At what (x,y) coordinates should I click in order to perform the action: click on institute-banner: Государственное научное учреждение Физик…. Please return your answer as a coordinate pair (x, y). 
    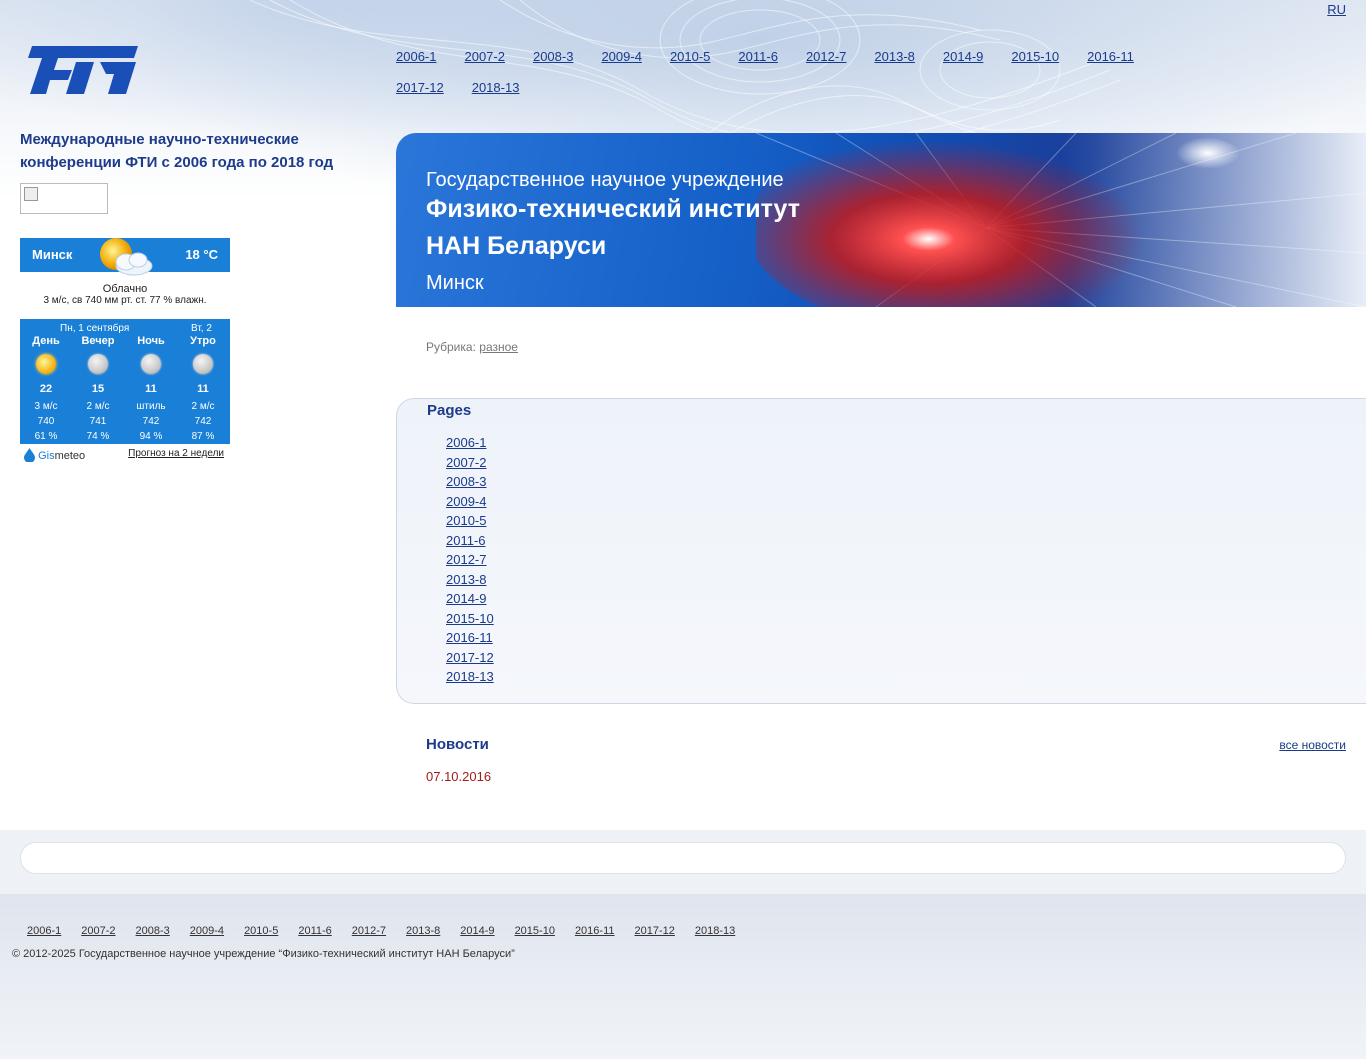
    Looking at the image, I should click on (881, 220).